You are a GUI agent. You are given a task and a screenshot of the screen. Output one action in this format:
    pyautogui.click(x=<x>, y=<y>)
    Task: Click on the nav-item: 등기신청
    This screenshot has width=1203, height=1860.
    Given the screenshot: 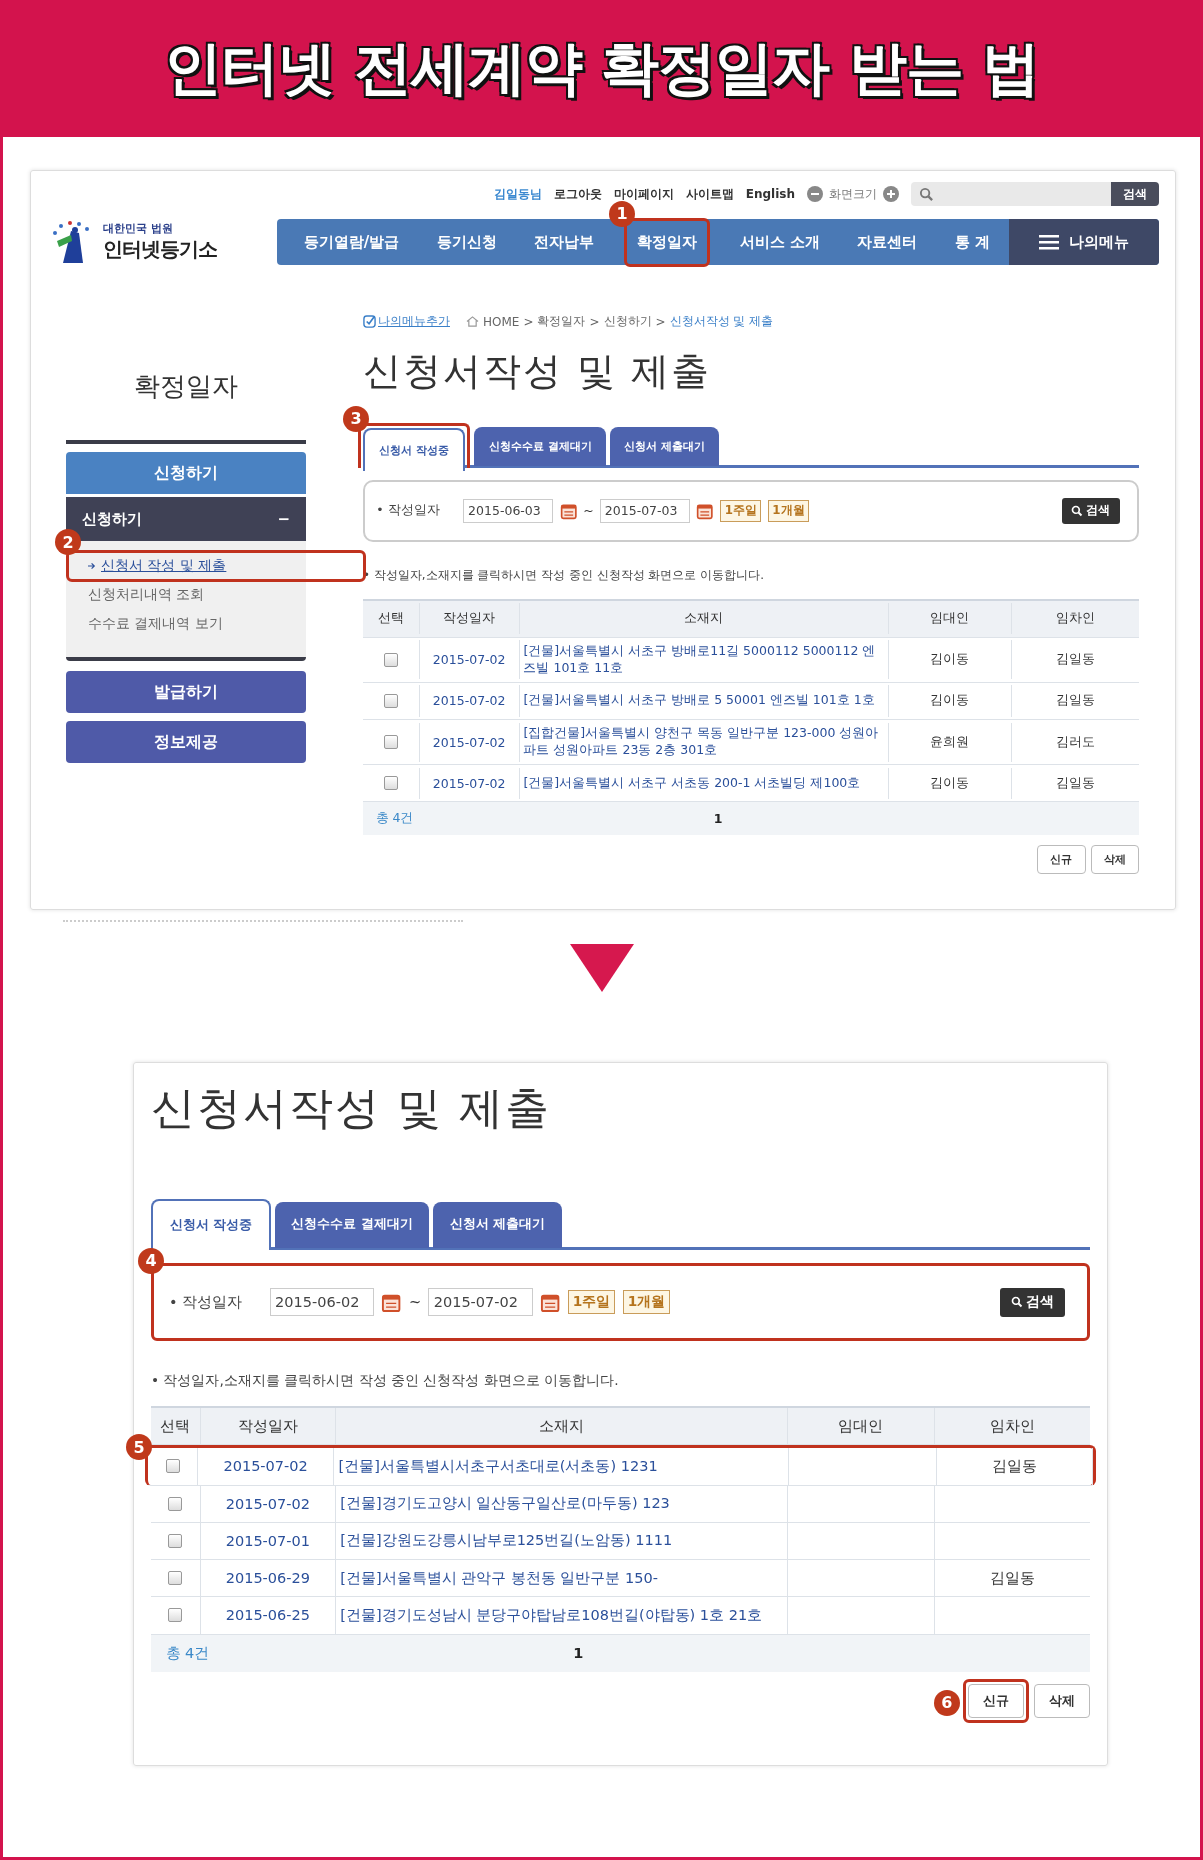 What is the action you would take?
    pyautogui.click(x=466, y=242)
    